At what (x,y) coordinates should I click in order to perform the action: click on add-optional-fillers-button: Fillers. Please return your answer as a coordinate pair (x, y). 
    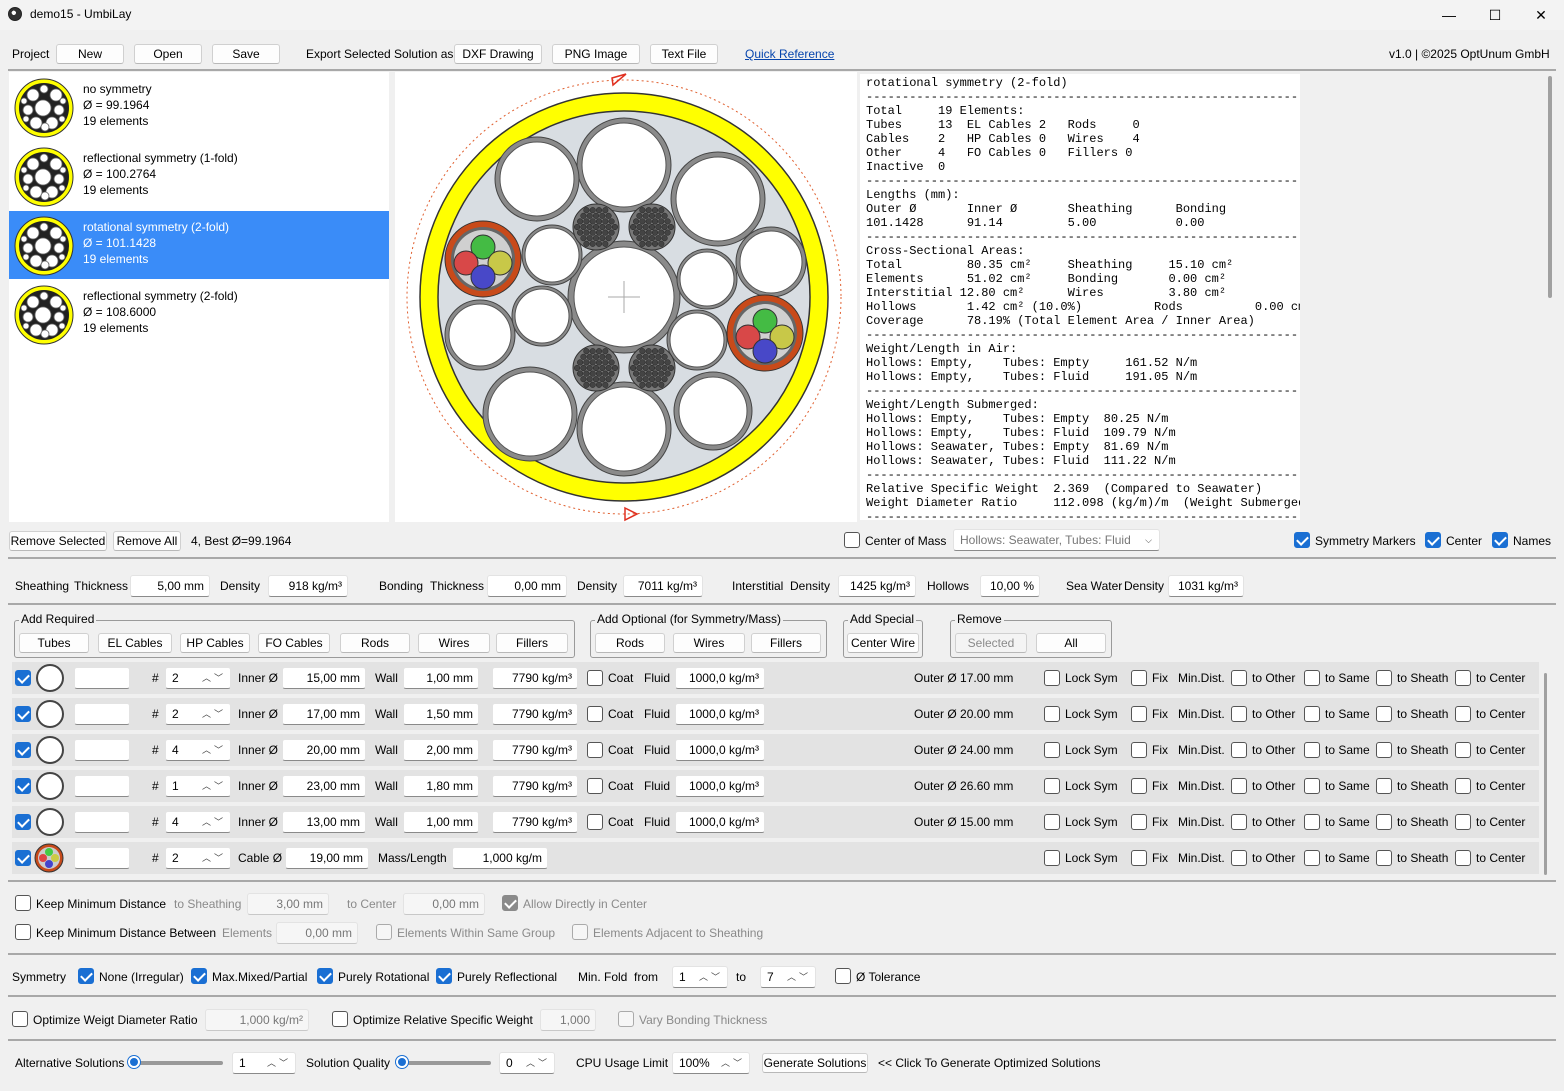
    Looking at the image, I should click on (786, 643).